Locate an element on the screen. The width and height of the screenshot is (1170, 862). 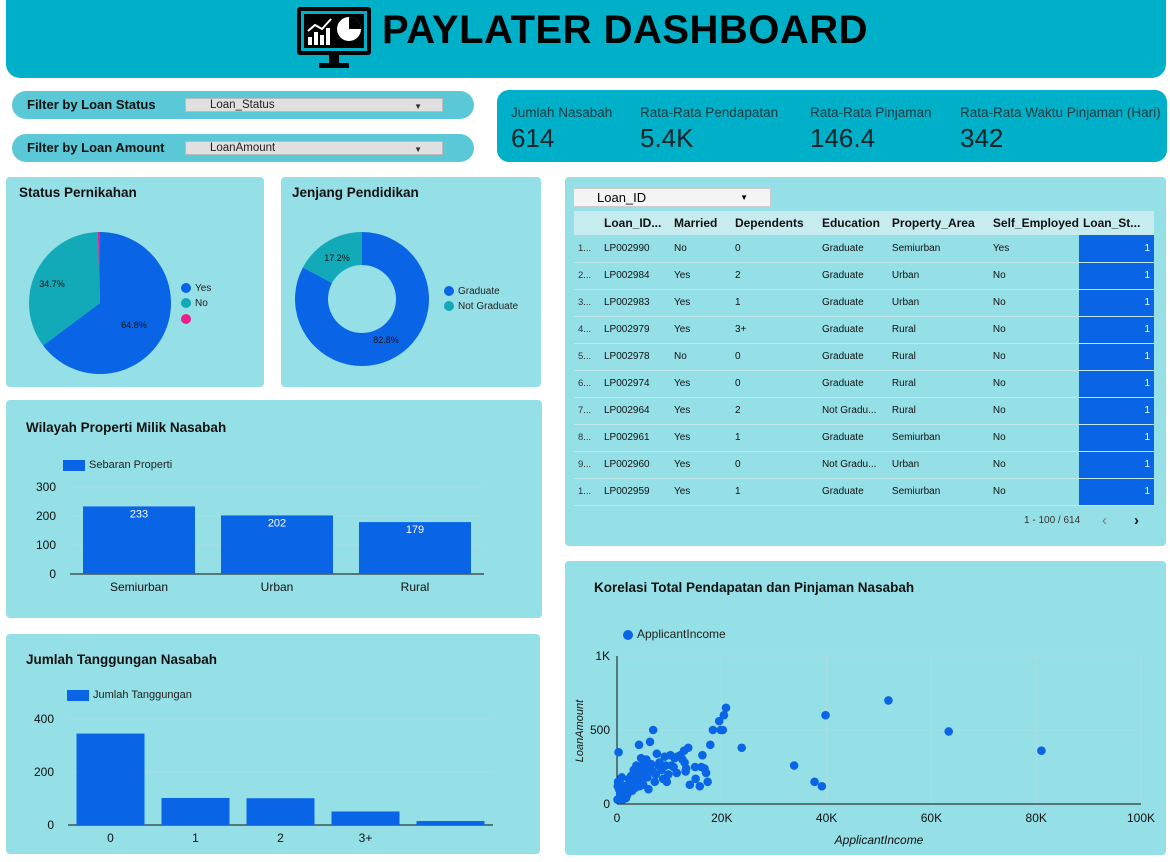
table-cell: LP002959 is located at coordinates (634, 492).